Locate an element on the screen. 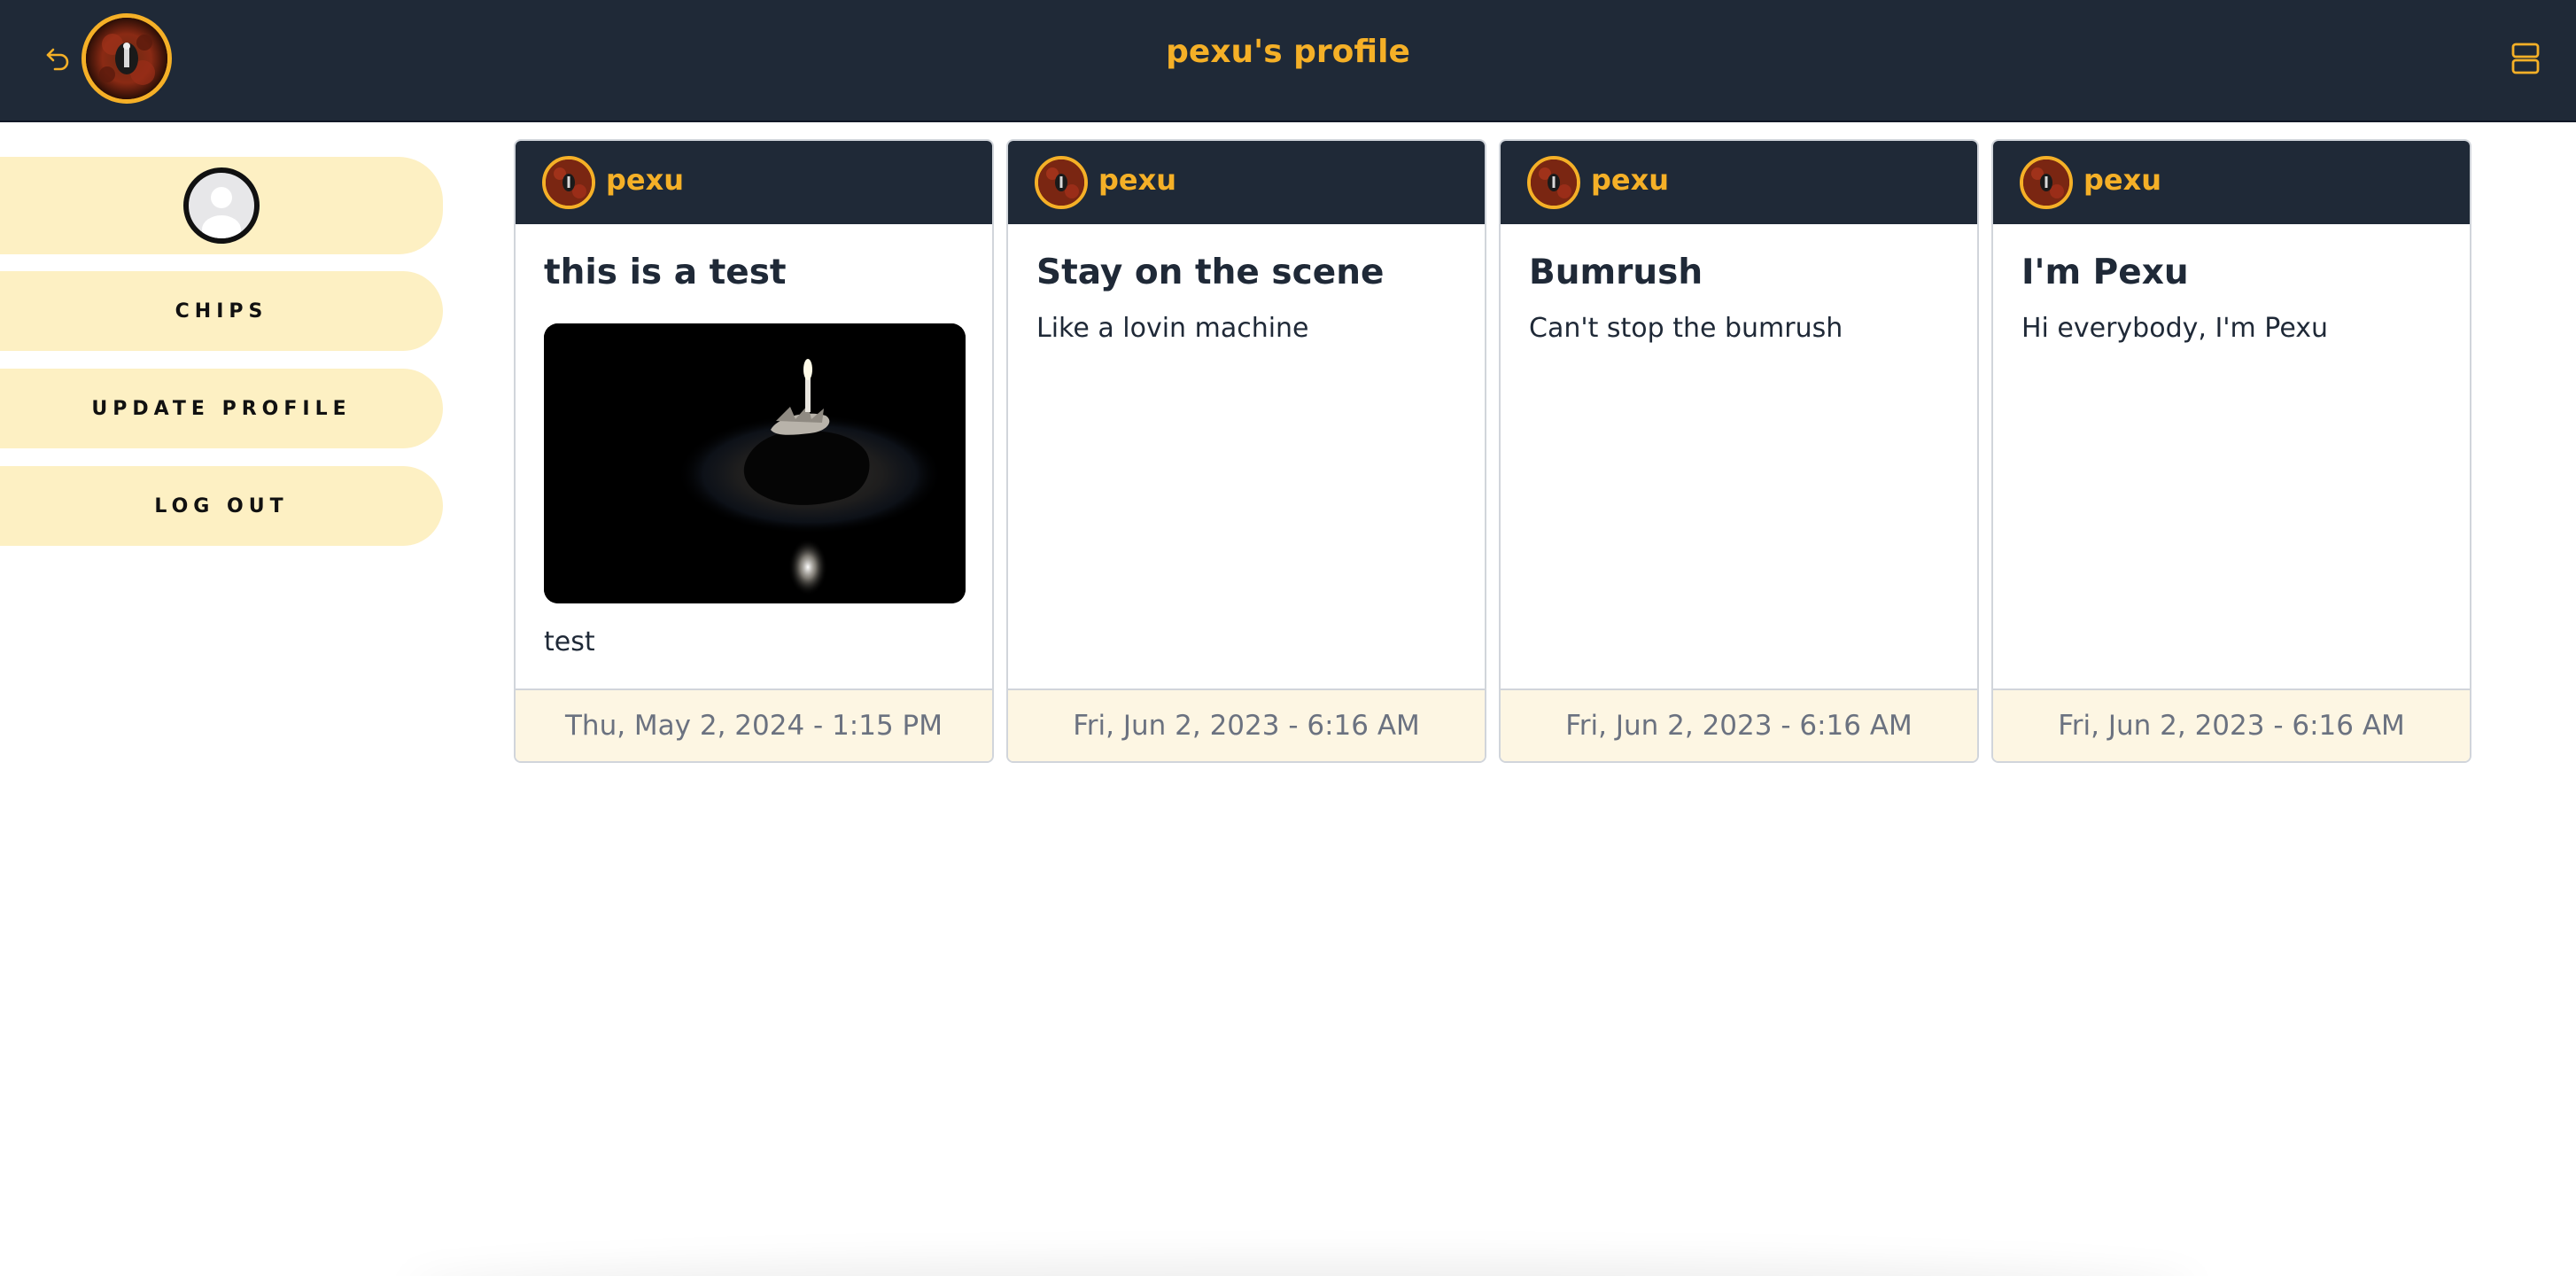 This screenshot has height=1276, width=2576. post-title: Bumrush is located at coordinates (1616, 272).